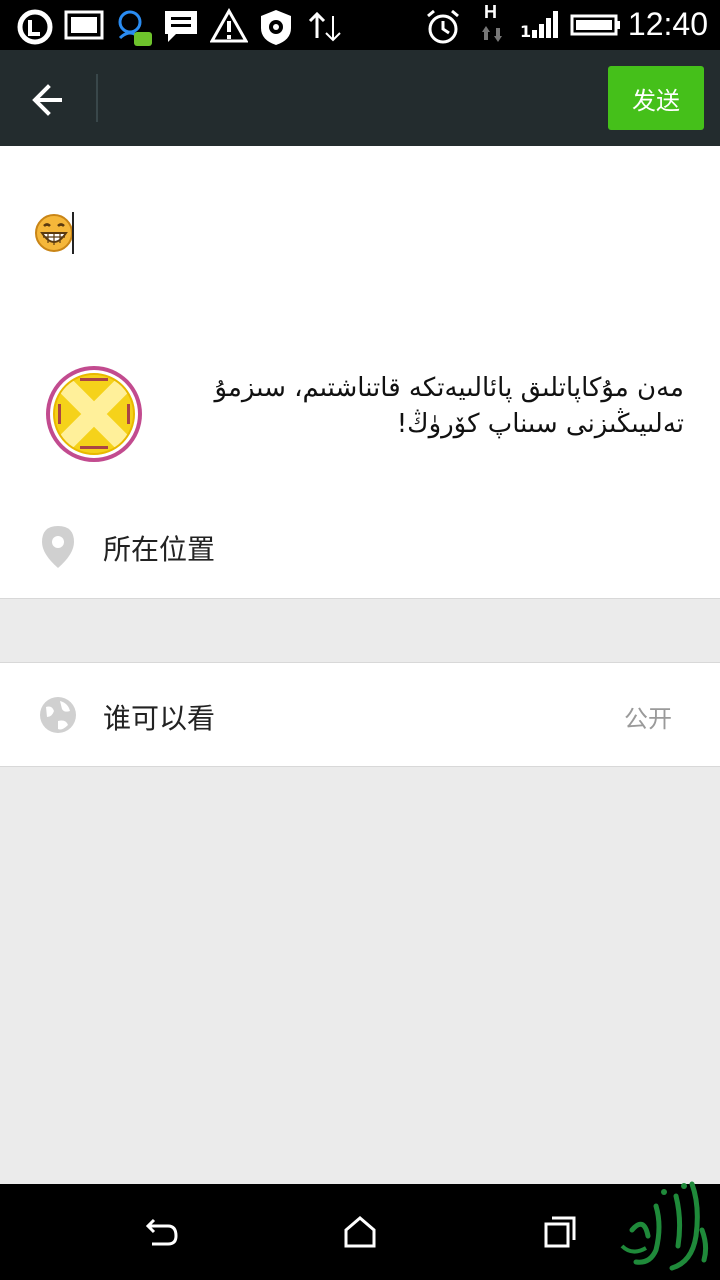  I want to click on globe-icon, so click(58, 715).